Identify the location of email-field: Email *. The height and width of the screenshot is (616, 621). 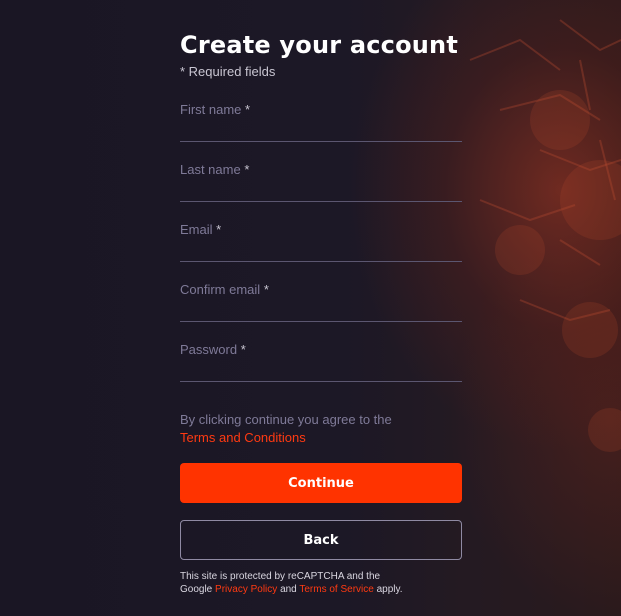
(321, 241).